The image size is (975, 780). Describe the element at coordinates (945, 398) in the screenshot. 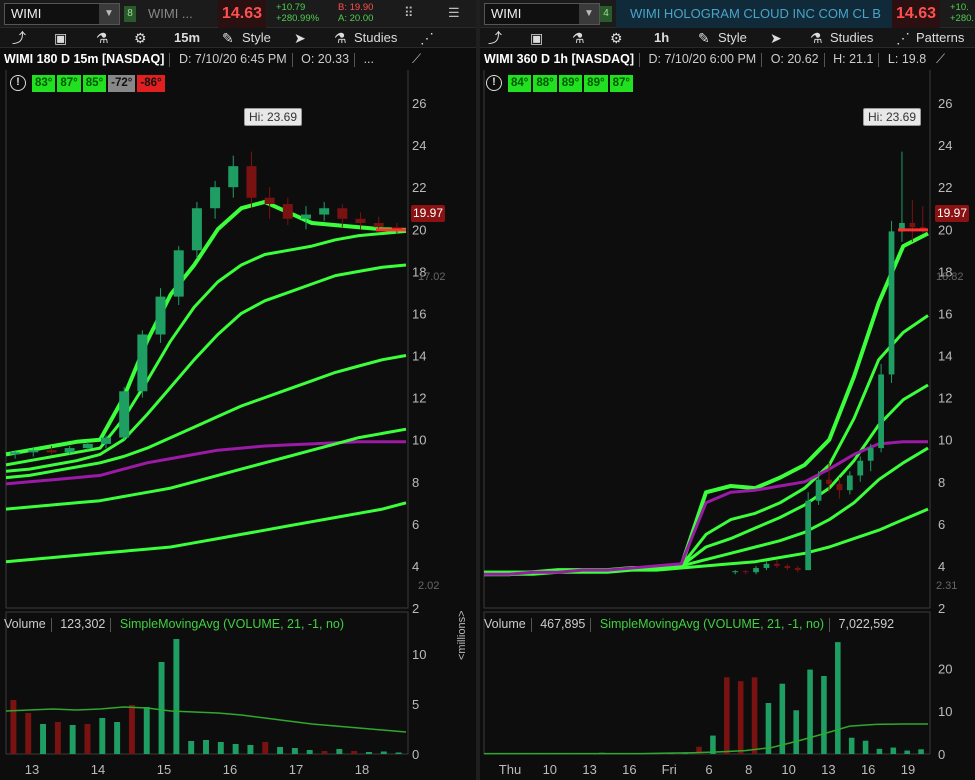

I see `c1-y-tick-label: 12` at that location.